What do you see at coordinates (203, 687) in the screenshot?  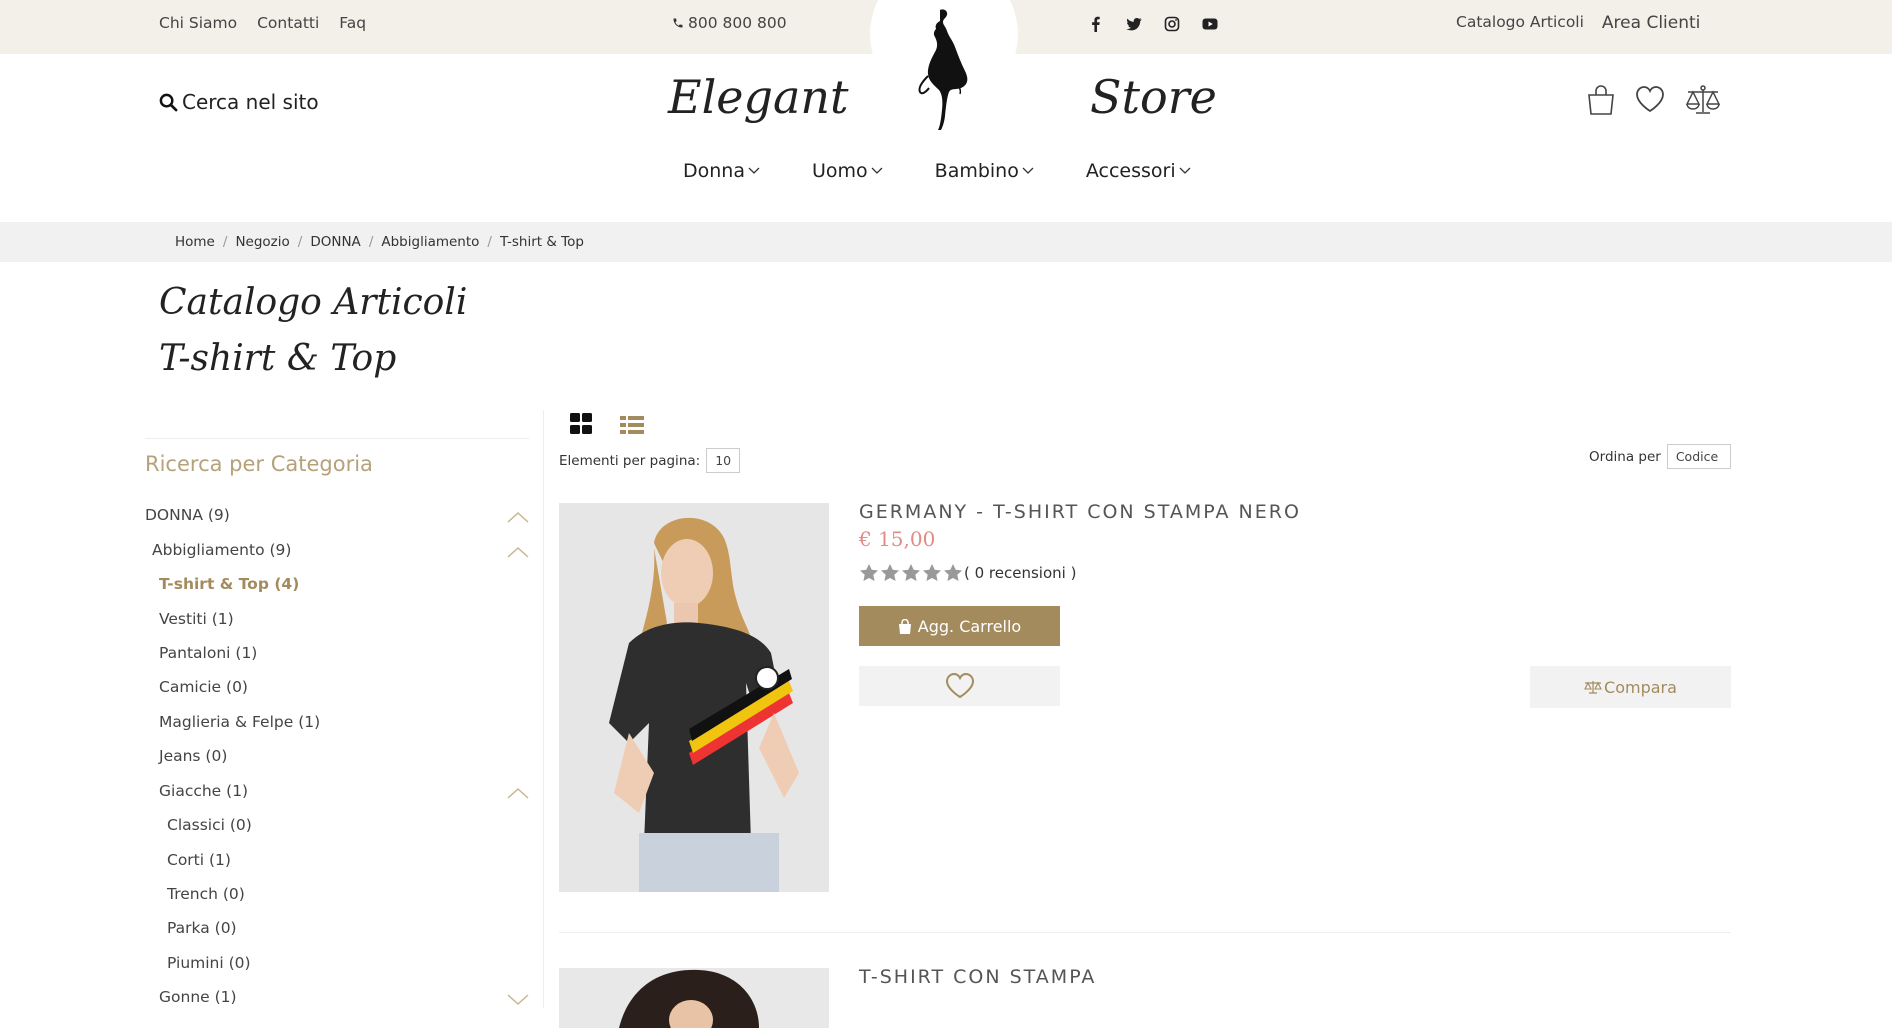 I see `category-camicie: Camicie (0)` at bounding box center [203, 687].